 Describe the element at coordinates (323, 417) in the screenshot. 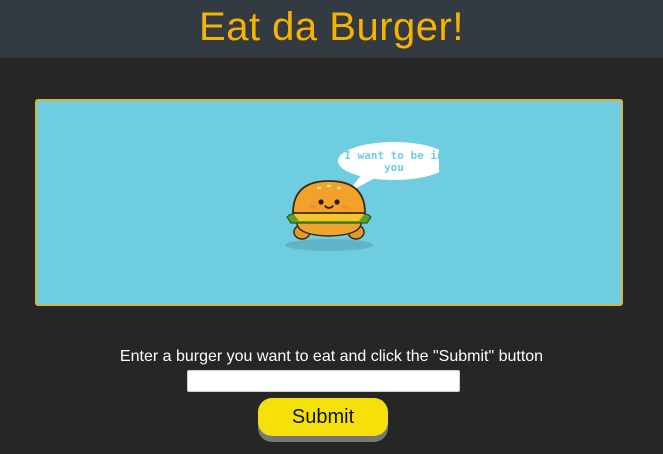

I see `submit-button: Submit` at that location.